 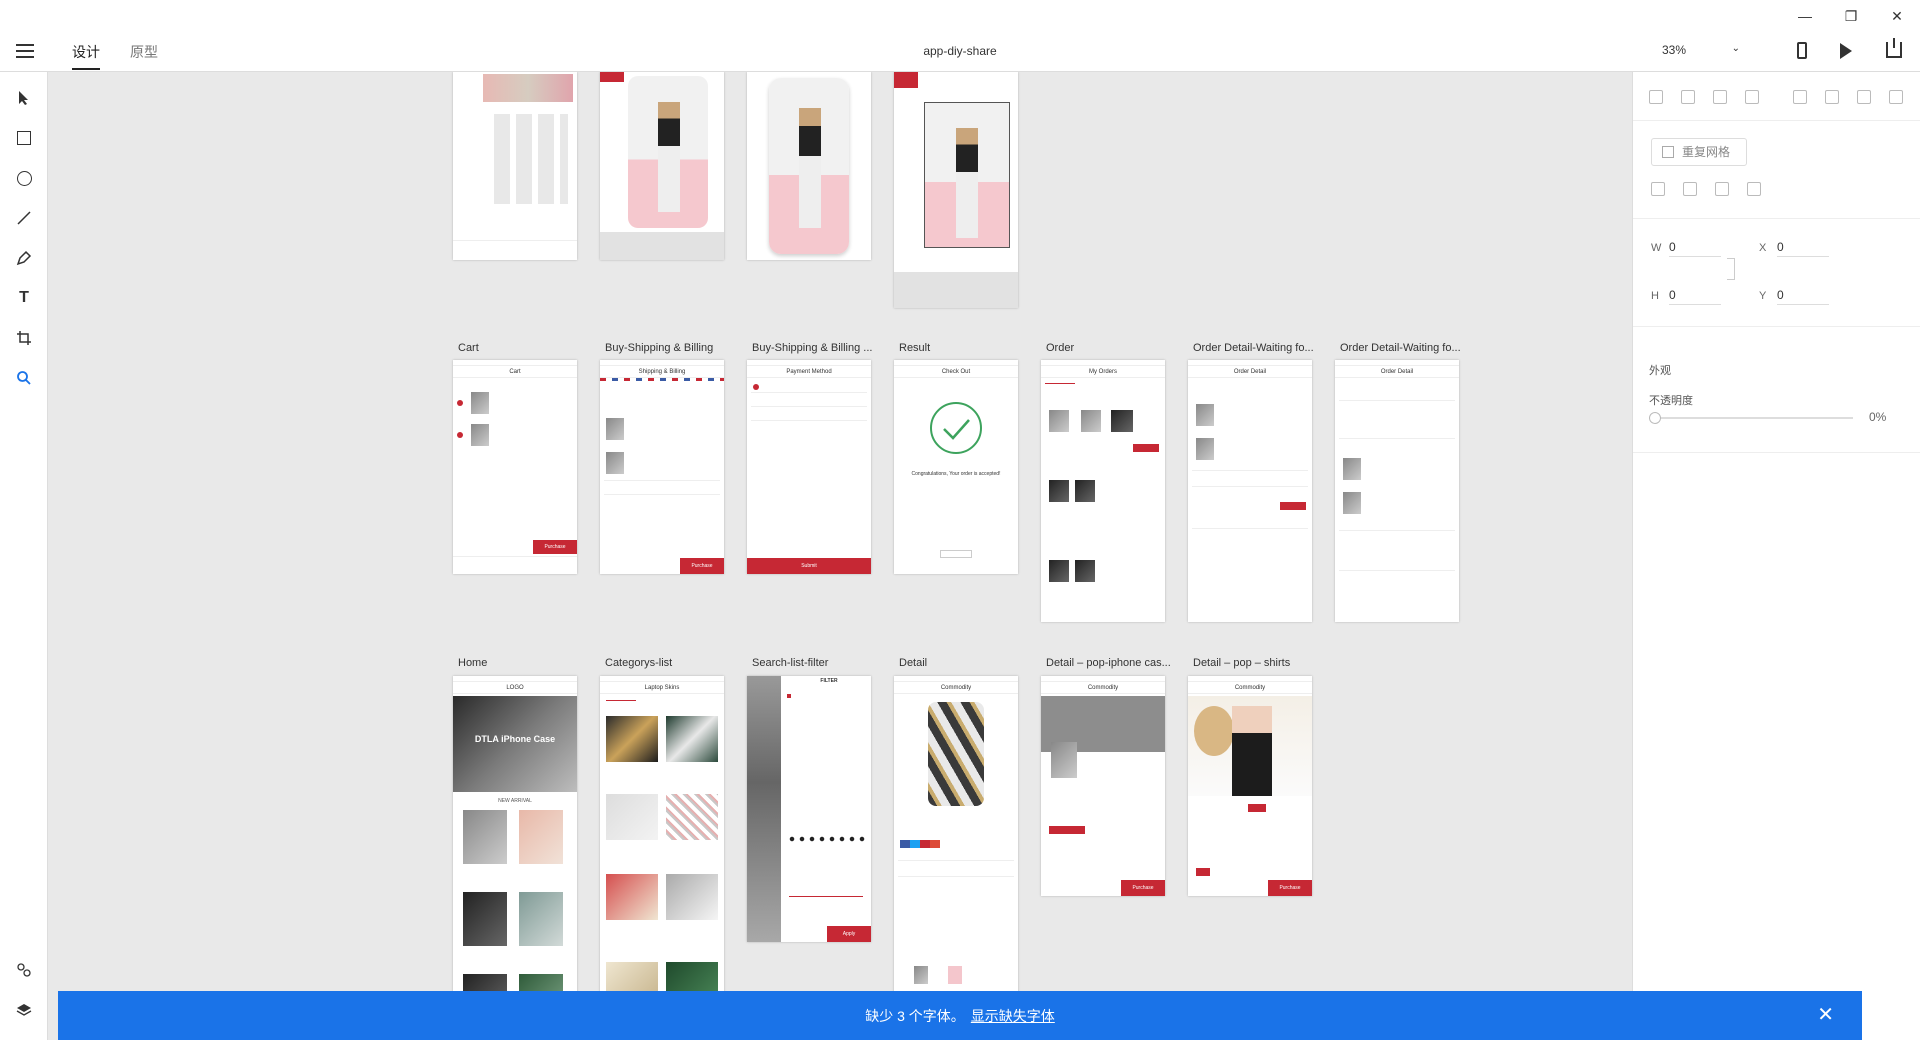 What do you see at coordinates (662, 372) in the screenshot?
I see `screen-title: Shipping & Billing` at bounding box center [662, 372].